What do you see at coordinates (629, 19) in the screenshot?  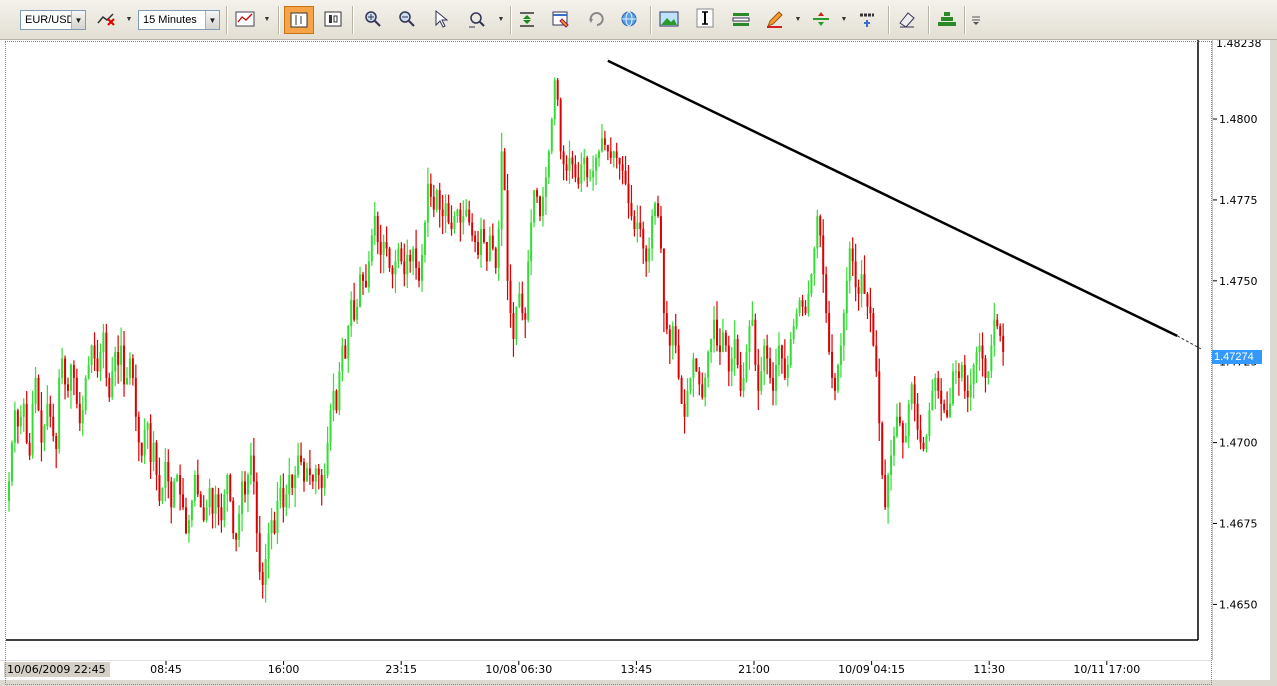 I see `globe-button` at bounding box center [629, 19].